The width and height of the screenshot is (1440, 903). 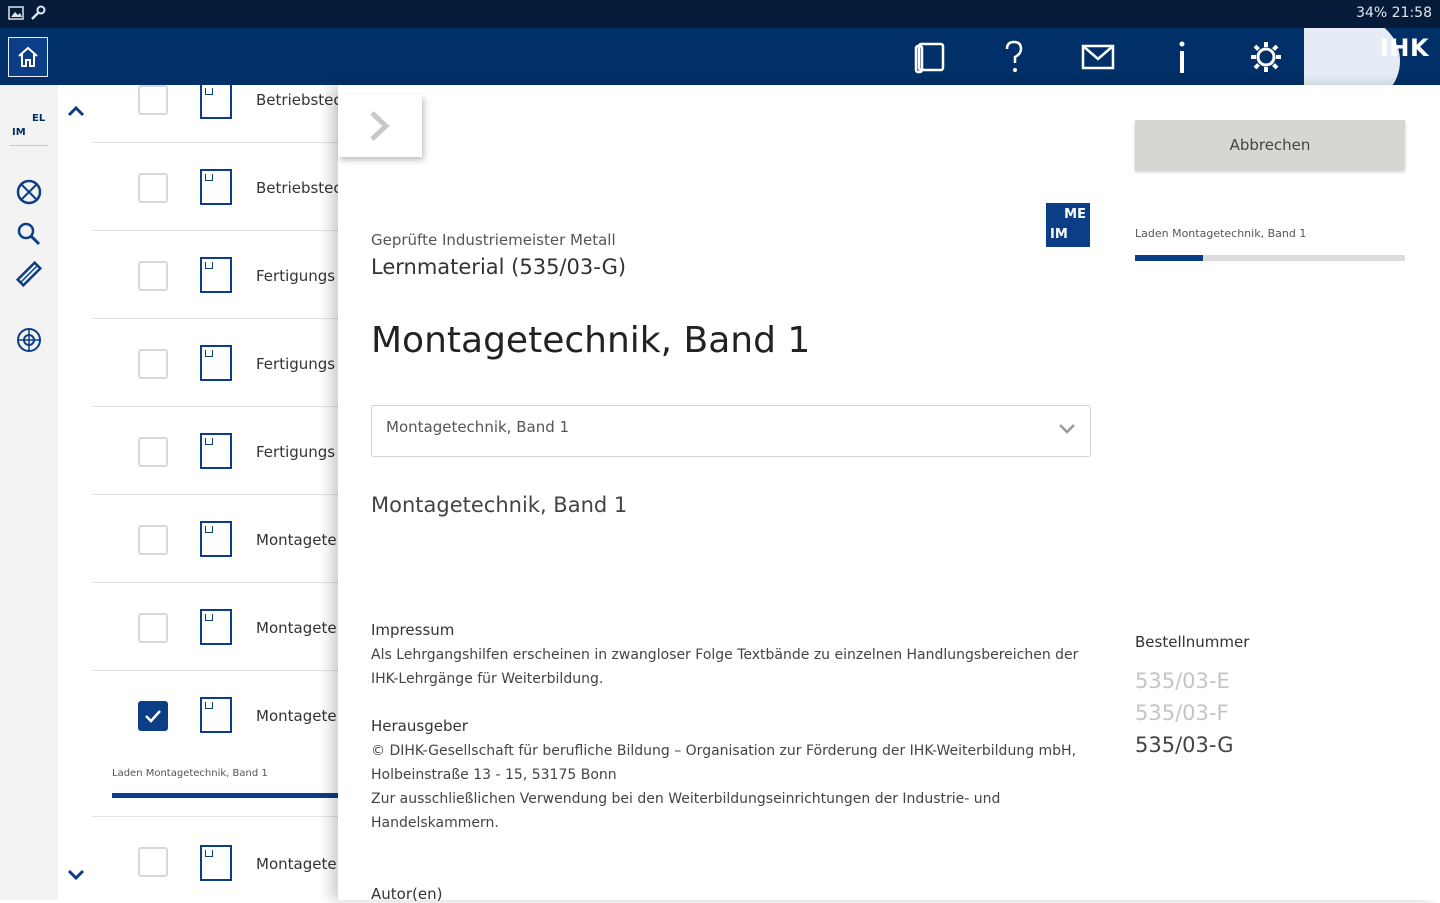 What do you see at coordinates (225, 795) in the screenshot?
I see `list-download-progress` at bounding box center [225, 795].